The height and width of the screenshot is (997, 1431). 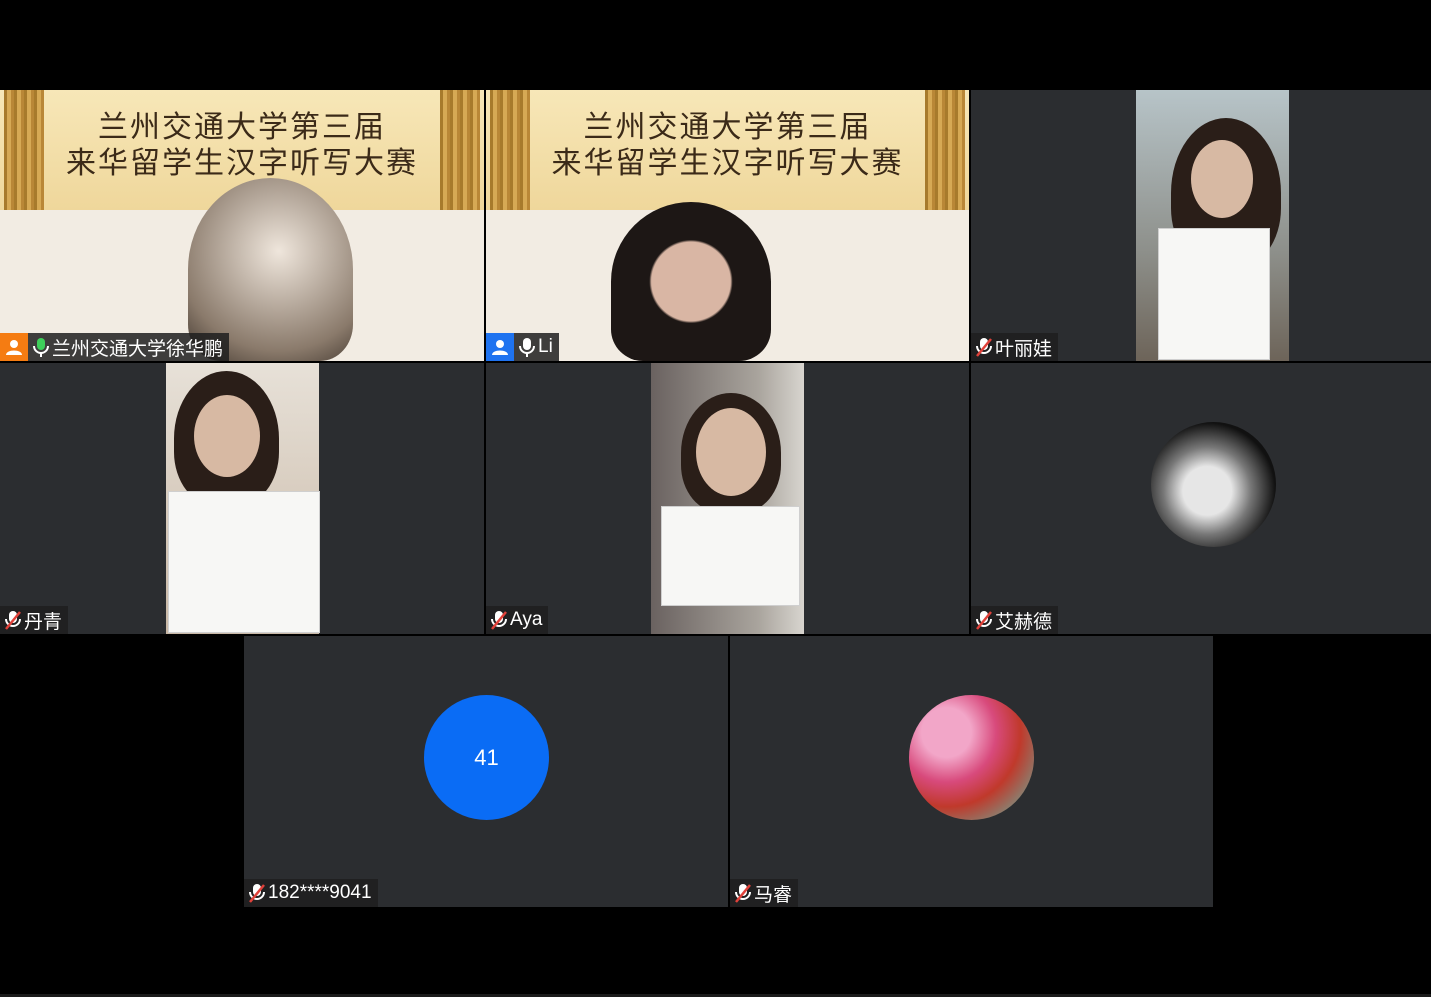 I want to click on video-tile-marui: 马睿, so click(x=971, y=771).